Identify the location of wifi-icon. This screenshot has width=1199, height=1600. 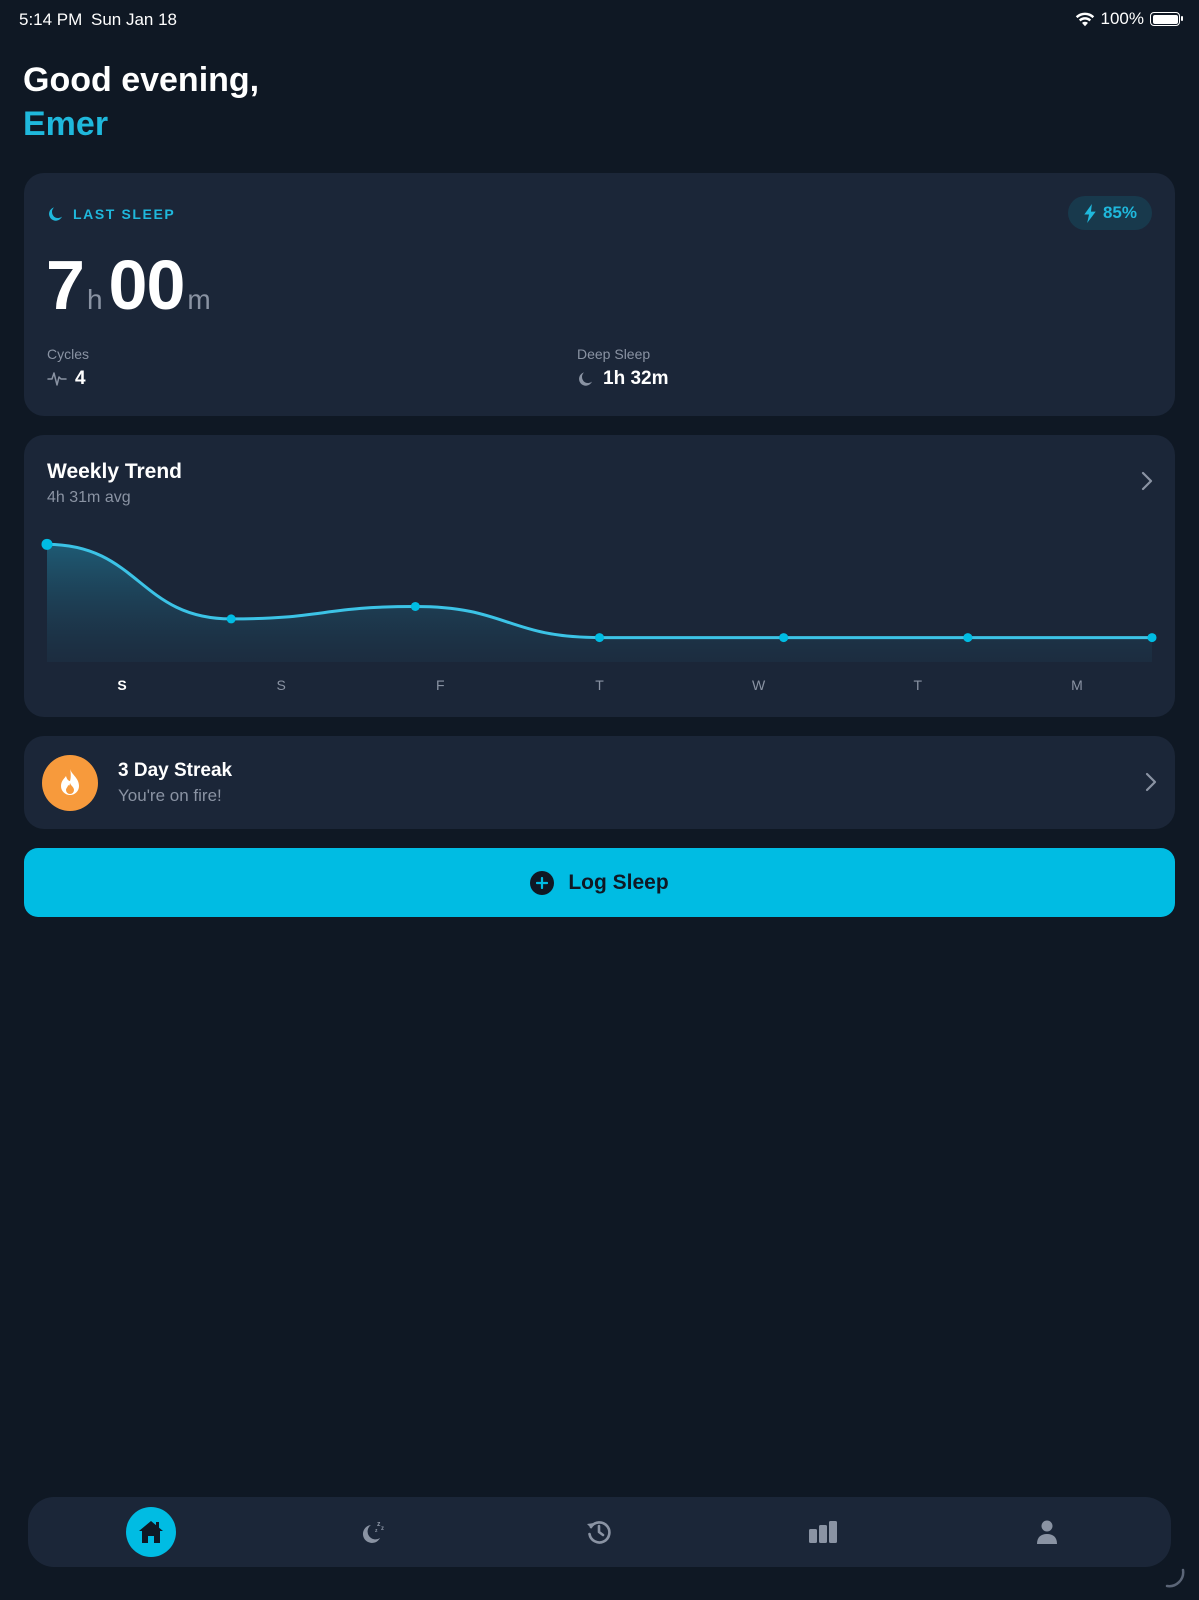
(1084, 19).